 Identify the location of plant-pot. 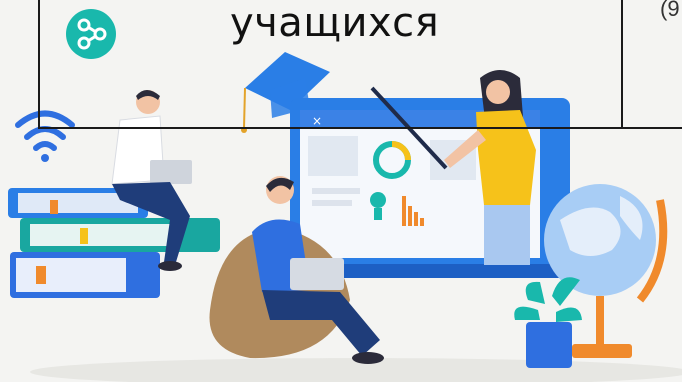
(548, 322).